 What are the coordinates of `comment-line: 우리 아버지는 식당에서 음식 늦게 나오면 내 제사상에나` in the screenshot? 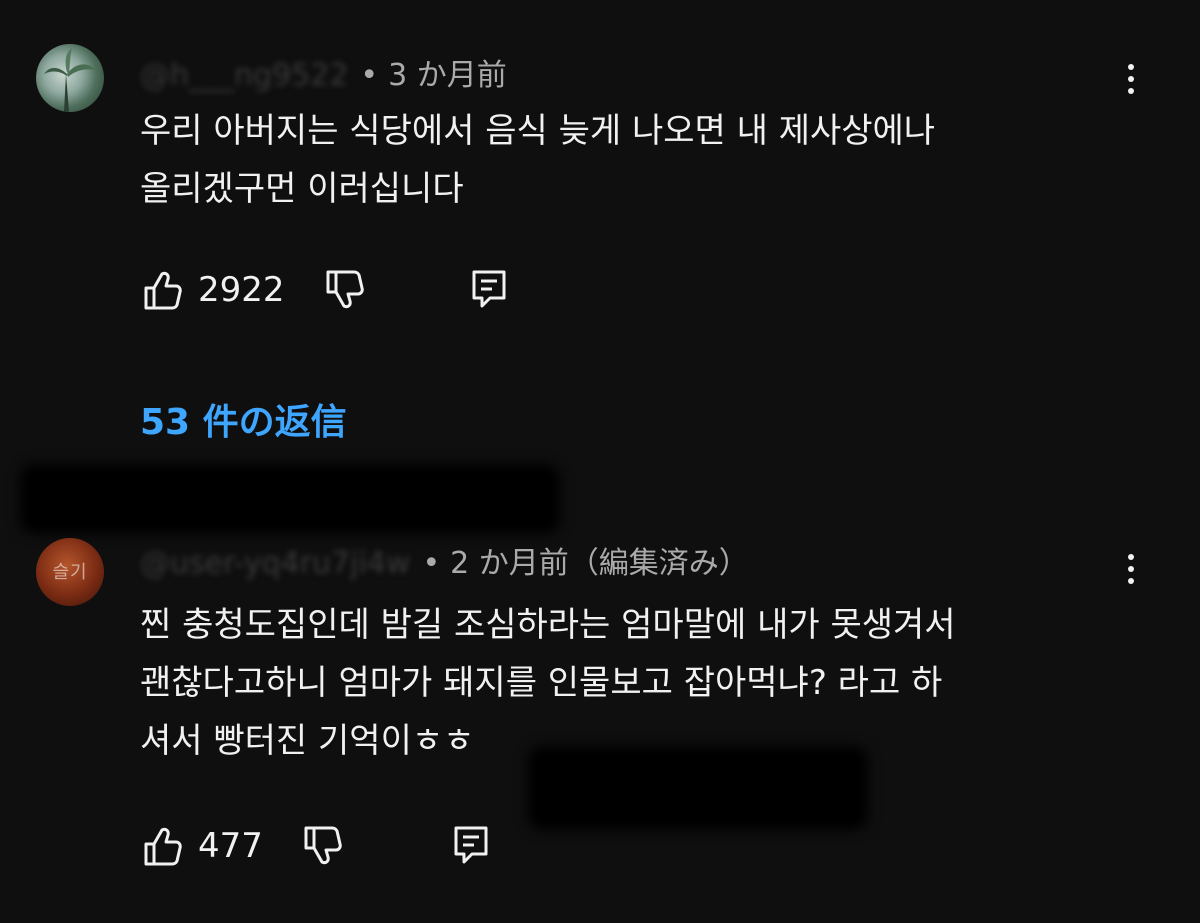 It's located at (538, 131).